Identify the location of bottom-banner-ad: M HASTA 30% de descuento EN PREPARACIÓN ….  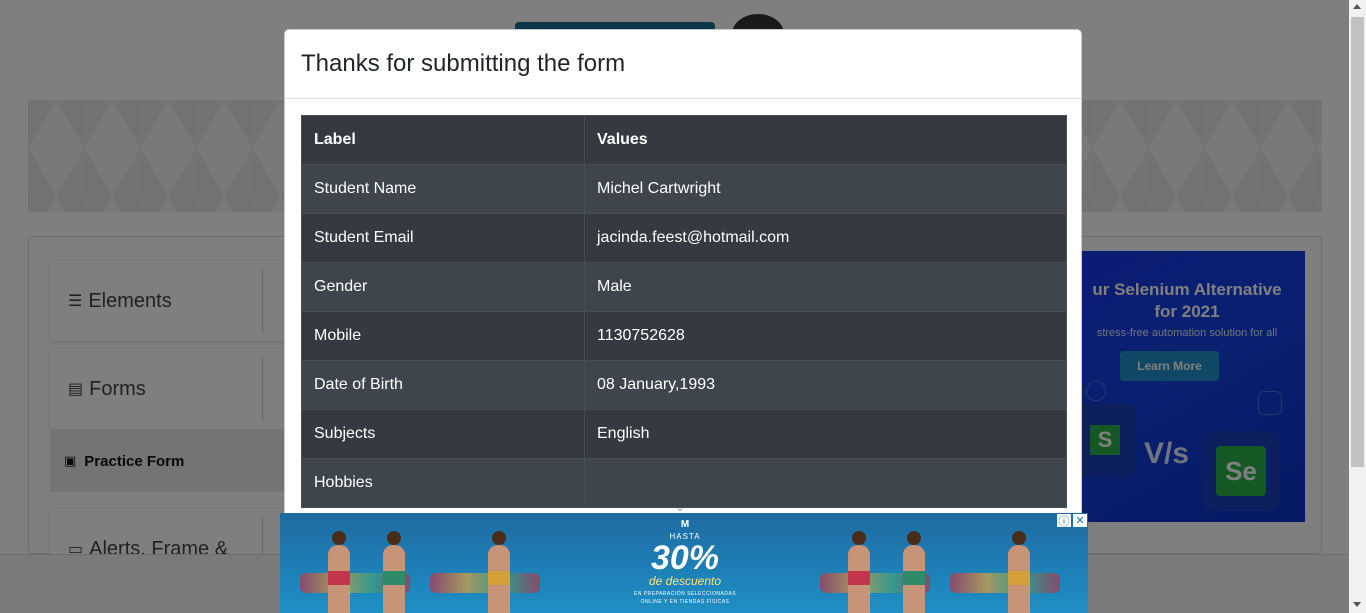
(684, 563).